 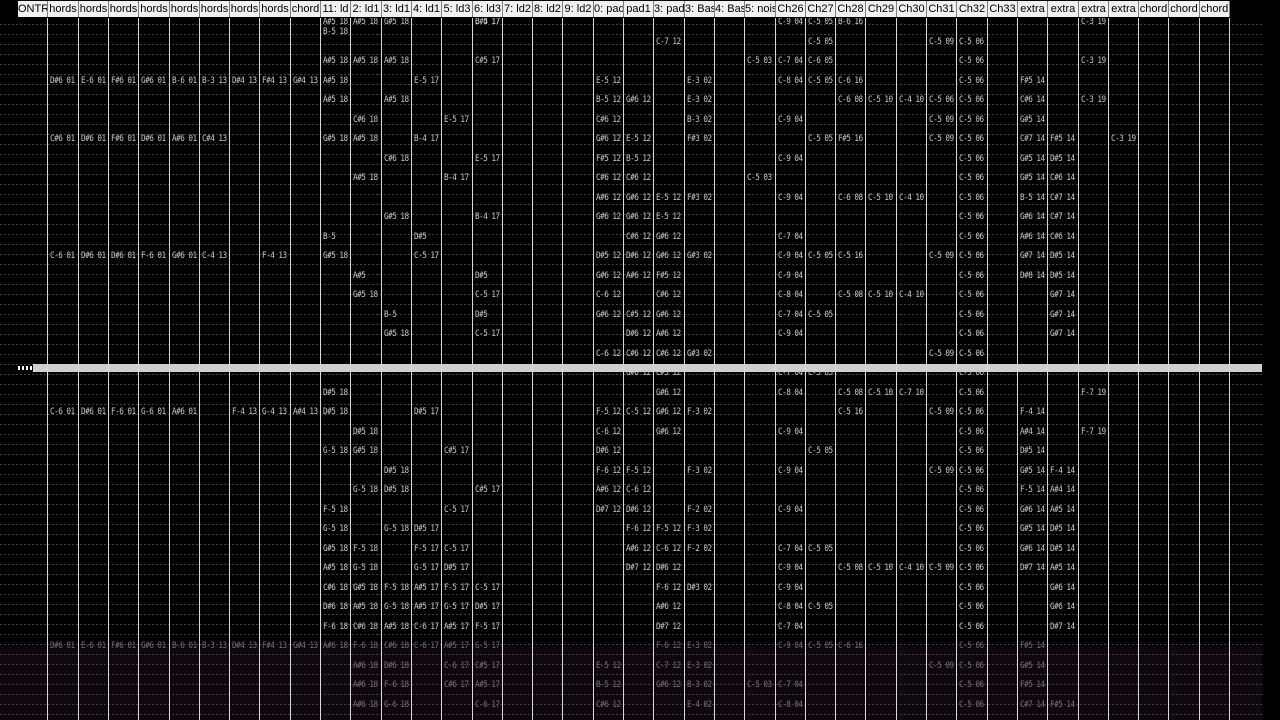 I want to click on preview-note-cell: C#7 14, so click(x=1032, y=705).